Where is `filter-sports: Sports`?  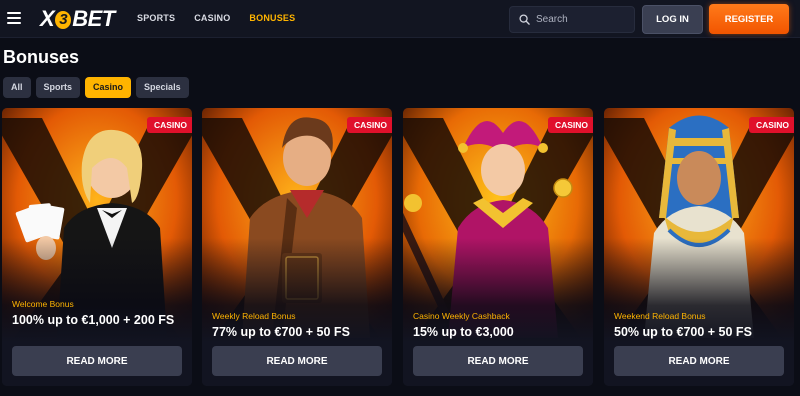
filter-sports: Sports is located at coordinates (58, 87).